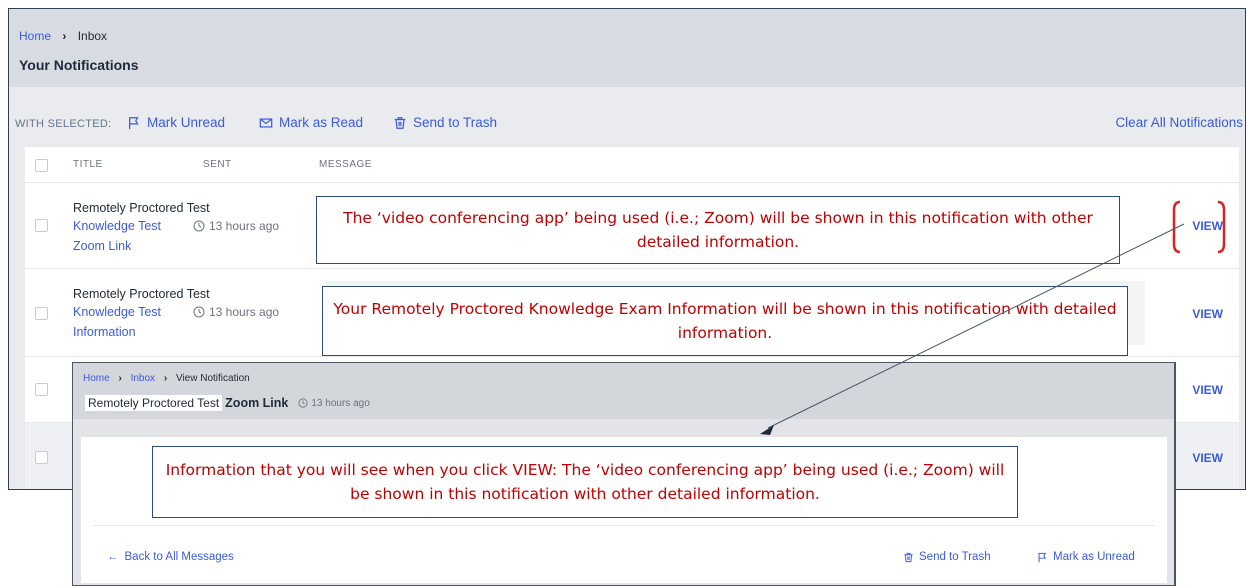 The image size is (1246, 586). I want to click on with-selected-label: WITH SELECTED:, so click(63, 124).